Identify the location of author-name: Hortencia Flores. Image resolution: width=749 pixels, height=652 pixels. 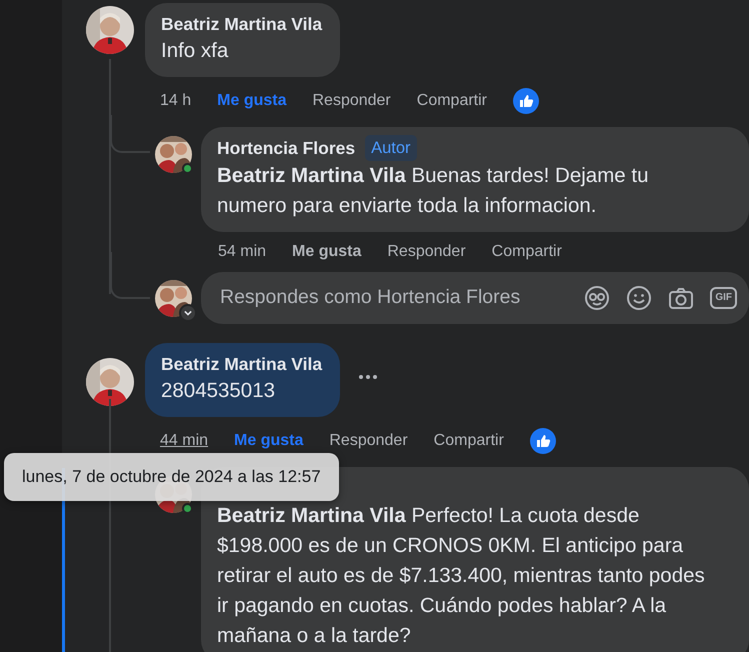
(286, 148).